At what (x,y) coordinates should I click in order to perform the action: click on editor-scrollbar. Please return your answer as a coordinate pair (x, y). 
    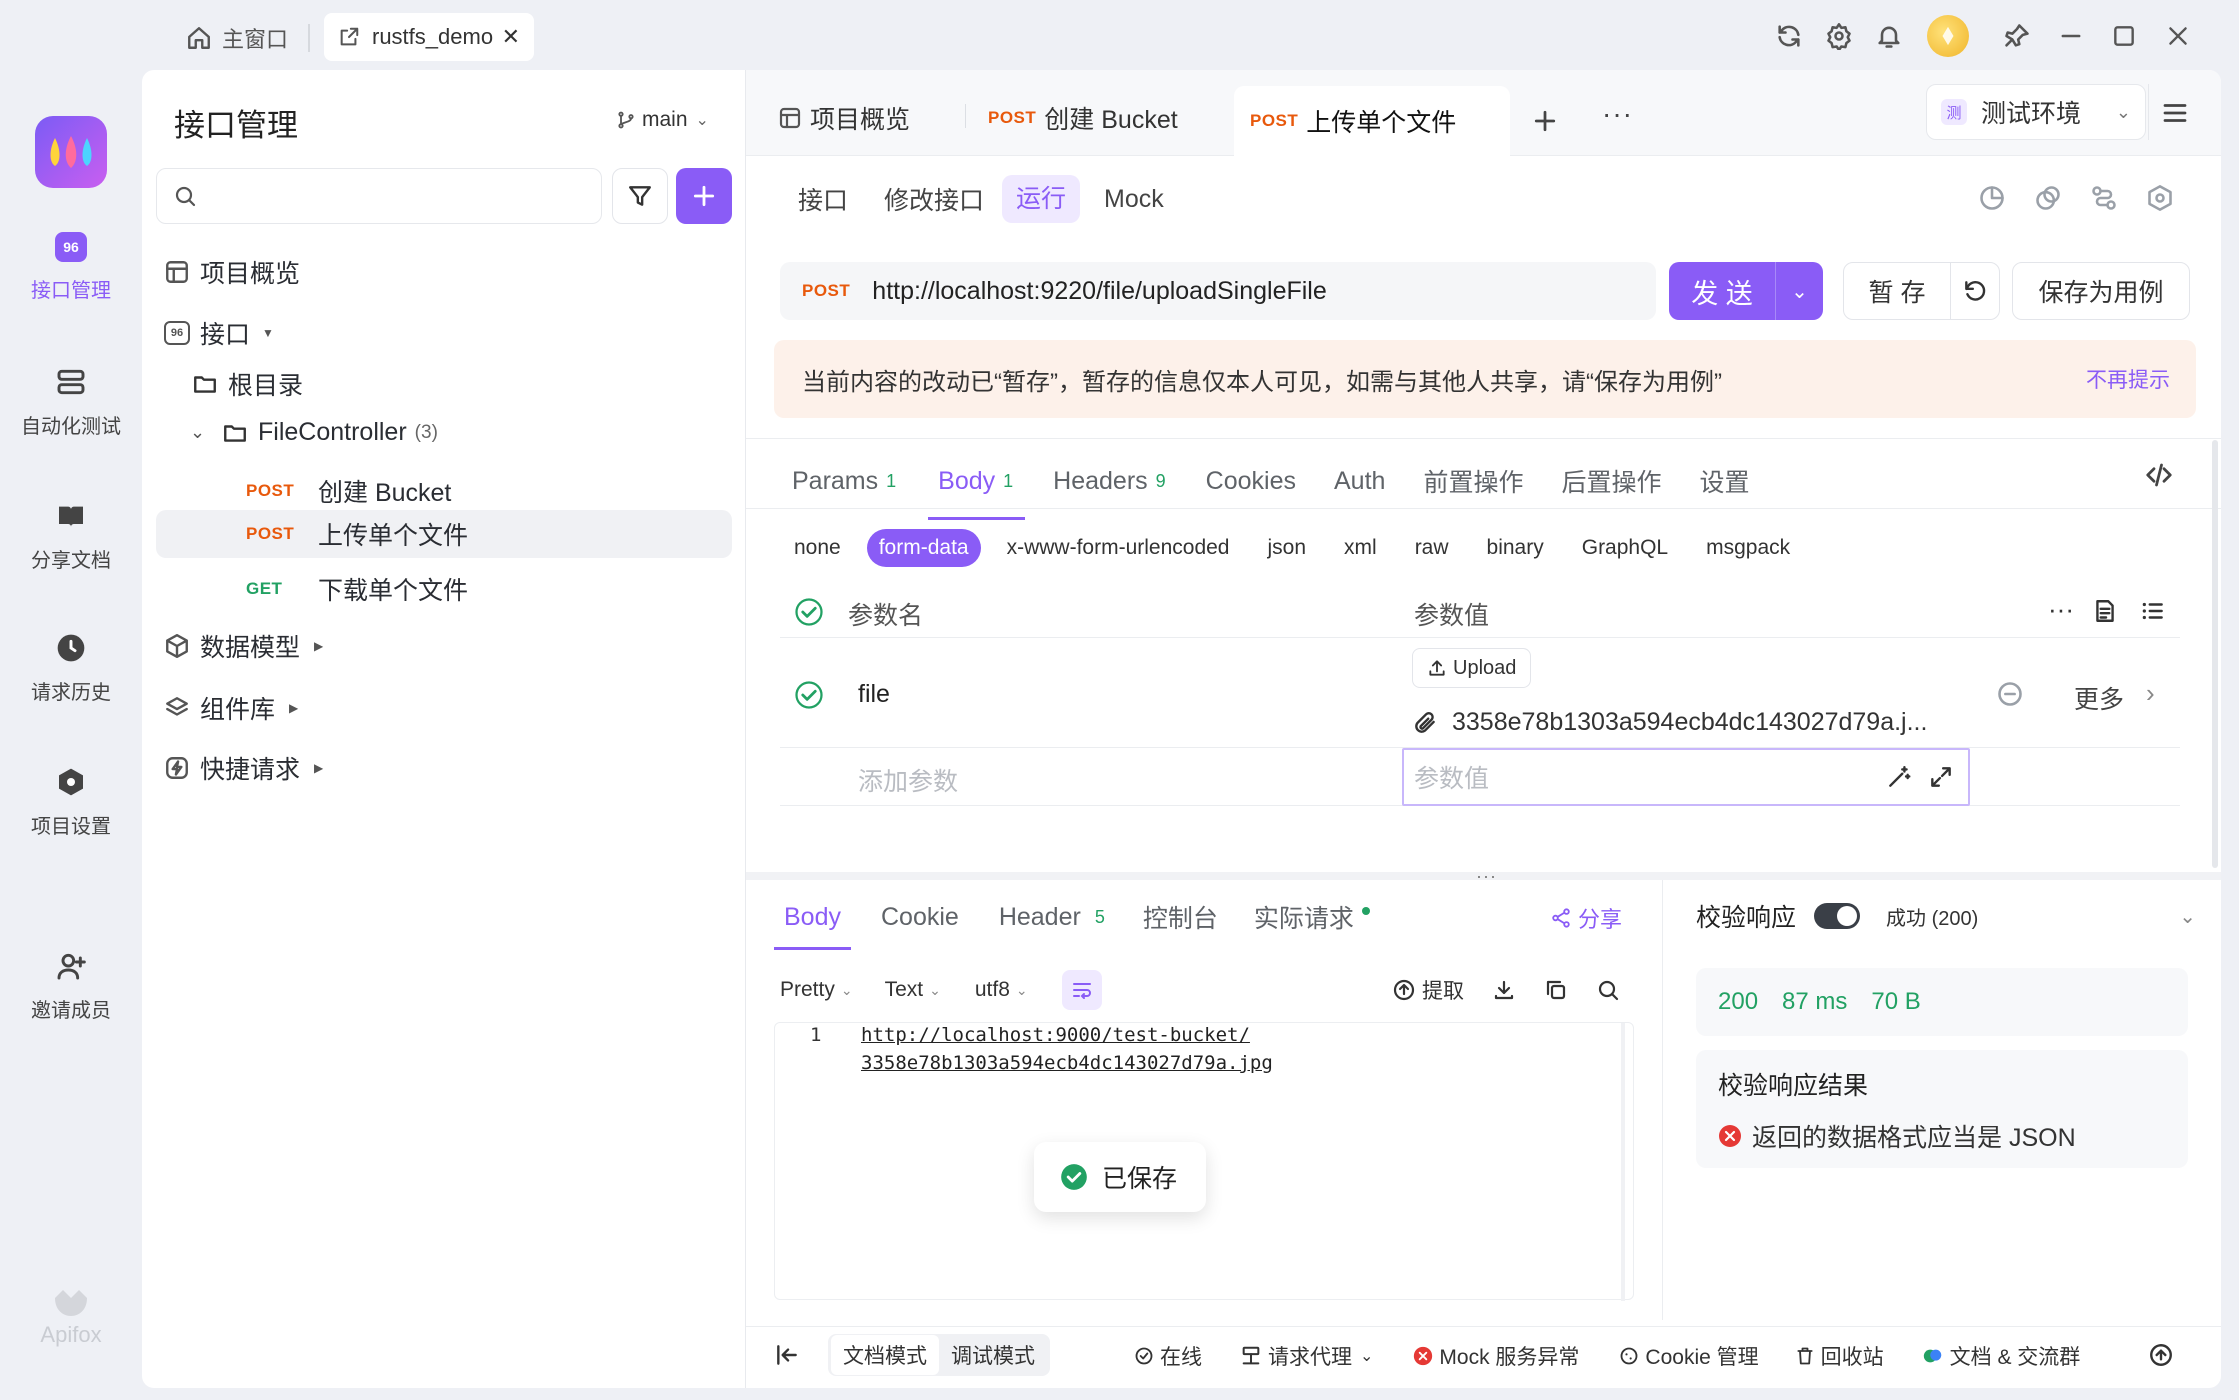
    Looking at the image, I should click on (1623, 1162).